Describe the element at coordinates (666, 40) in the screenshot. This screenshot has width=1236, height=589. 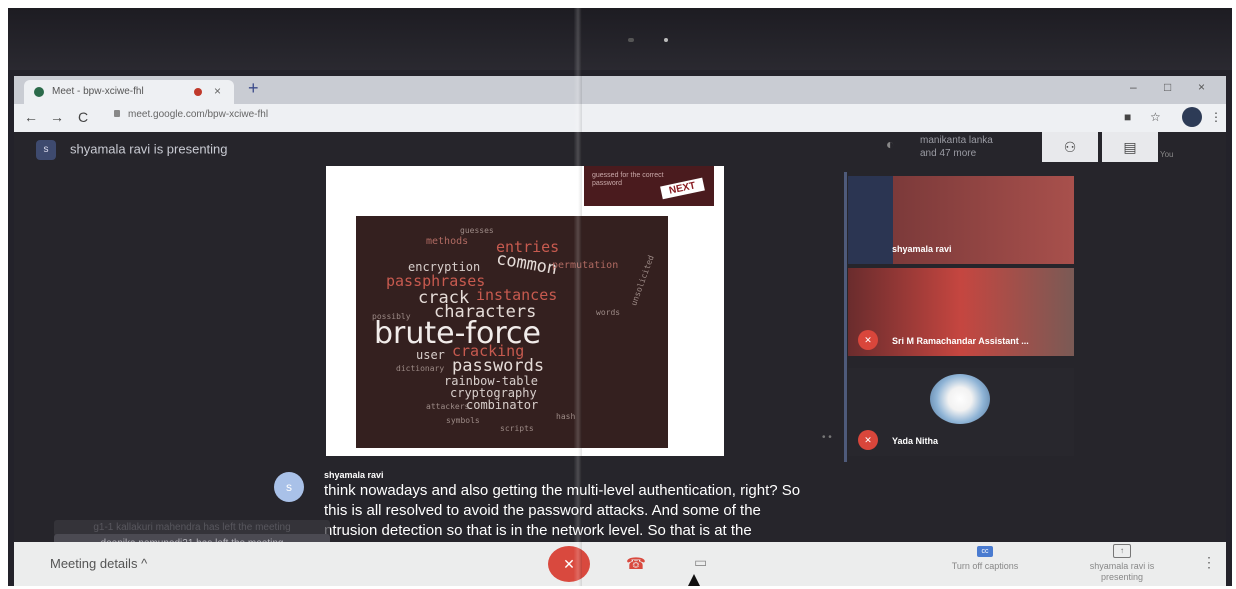
I see `webcam-light` at that location.